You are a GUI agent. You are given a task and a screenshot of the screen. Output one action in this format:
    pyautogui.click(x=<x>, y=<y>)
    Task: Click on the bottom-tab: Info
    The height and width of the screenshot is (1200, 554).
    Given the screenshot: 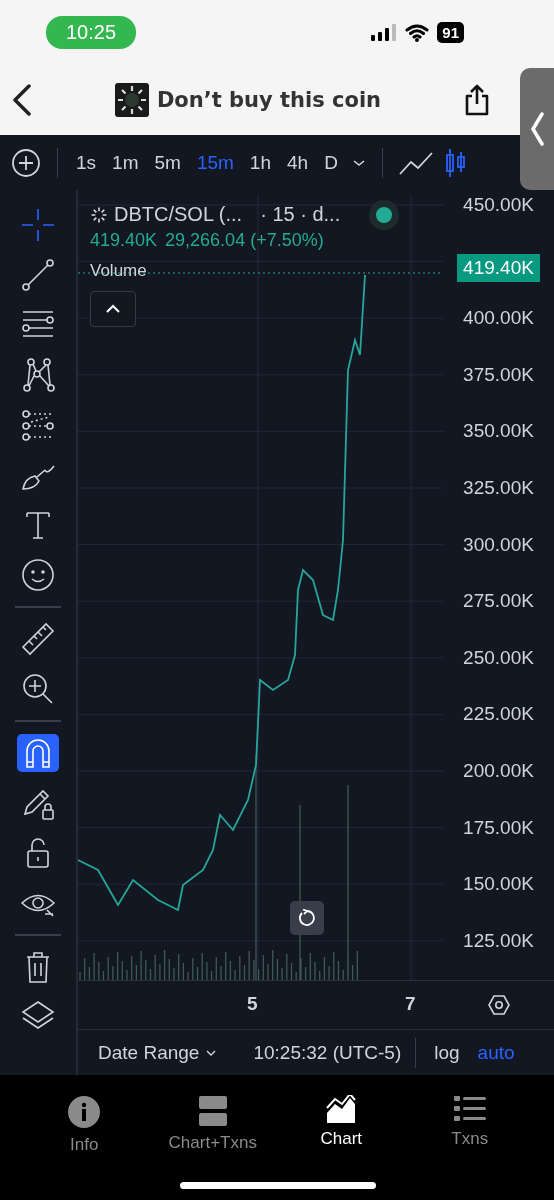 What is the action you would take?
    pyautogui.click(x=84, y=1125)
    